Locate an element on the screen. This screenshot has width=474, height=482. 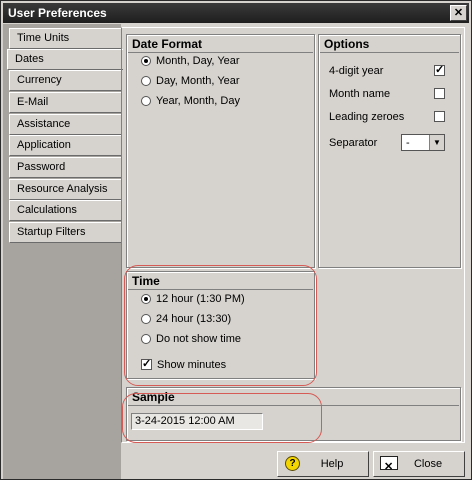
option-label: Month, Day, Year is located at coordinates (198, 61).